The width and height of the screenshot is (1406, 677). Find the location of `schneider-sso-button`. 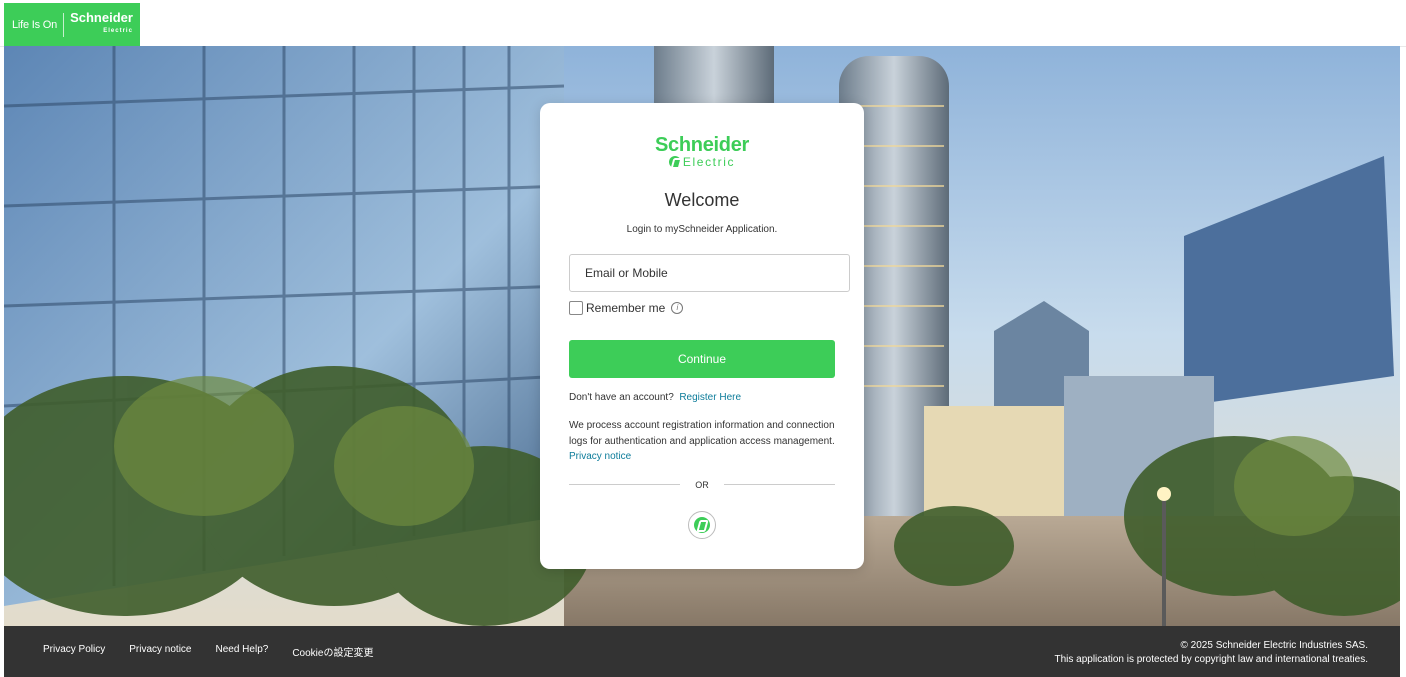

schneider-sso-button is located at coordinates (702, 525).